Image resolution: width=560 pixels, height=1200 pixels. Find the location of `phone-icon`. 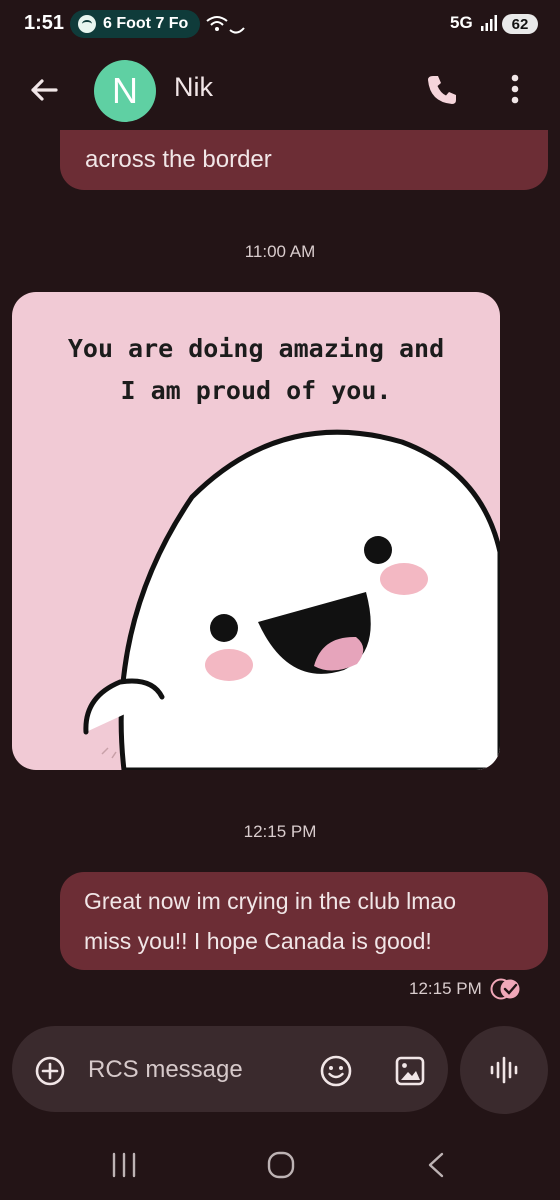

phone-icon is located at coordinates (442, 90).